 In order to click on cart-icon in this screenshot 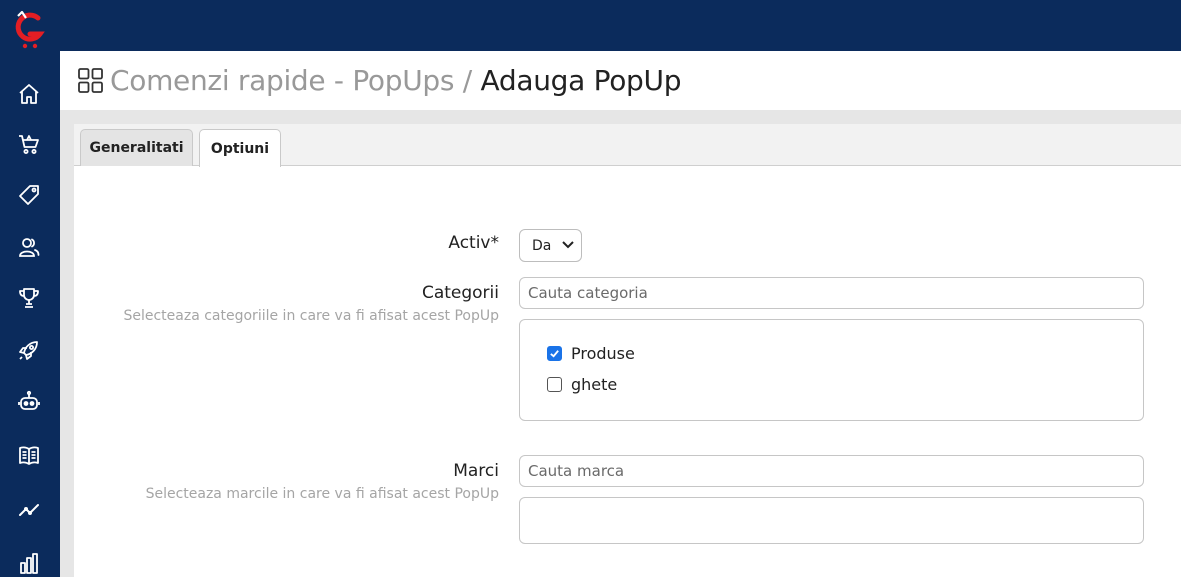, I will do `click(29, 144)`.